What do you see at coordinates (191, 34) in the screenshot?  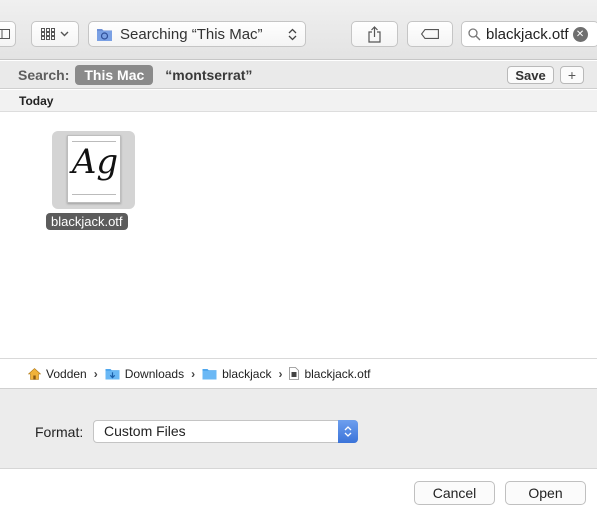 I see `location-label: Searching “This Mac”` at bounding box center [191, 34].